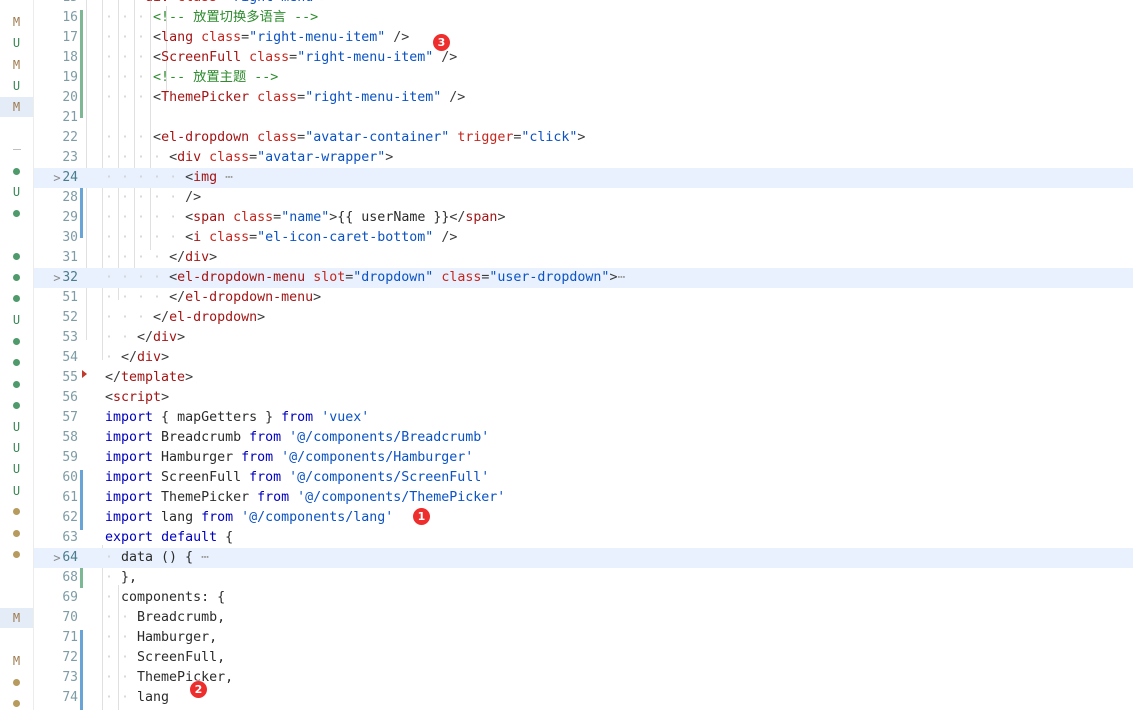 This screenshot has height=710, width=1133. Describe the element at coordinates (70, 257) in the screenshot. I see `line-number: 31` at that location.